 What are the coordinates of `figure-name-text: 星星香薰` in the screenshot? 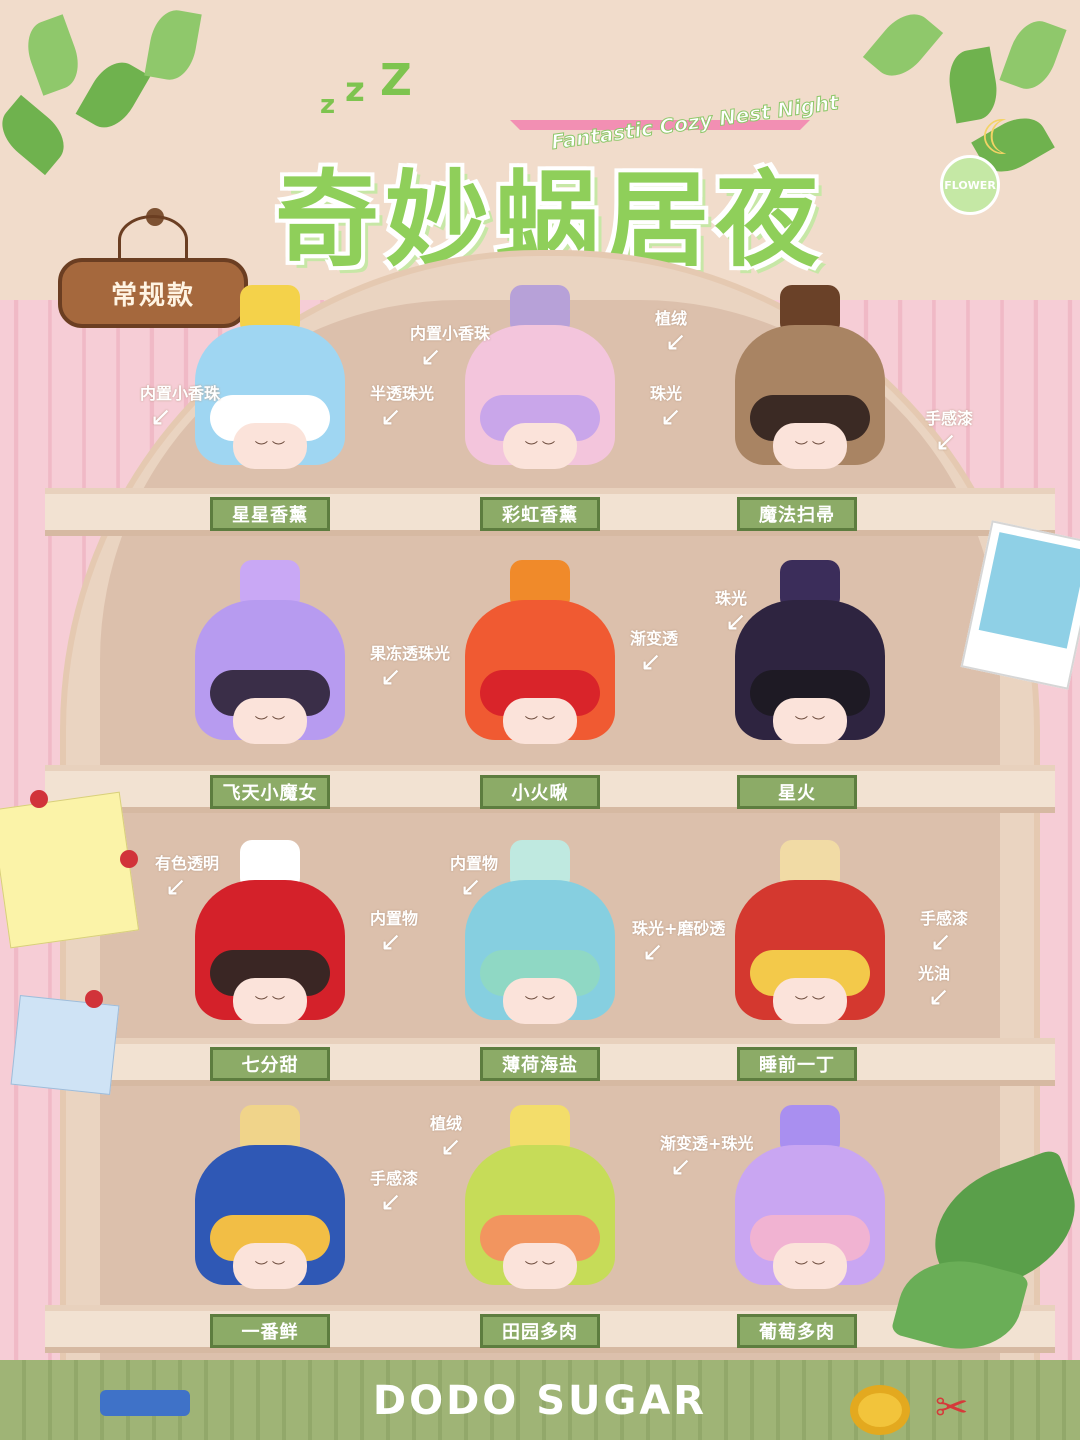 It's located at (270, 515).